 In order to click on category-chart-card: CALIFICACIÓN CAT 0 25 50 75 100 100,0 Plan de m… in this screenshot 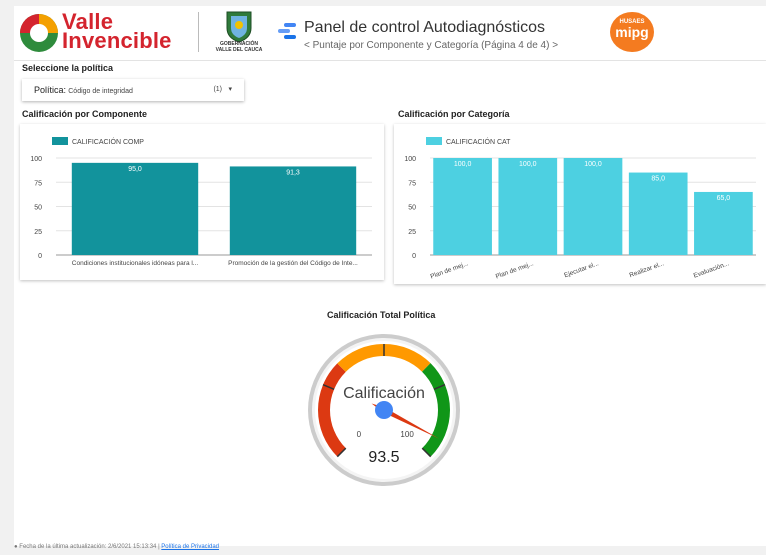, I will do `click(580, 204)`.